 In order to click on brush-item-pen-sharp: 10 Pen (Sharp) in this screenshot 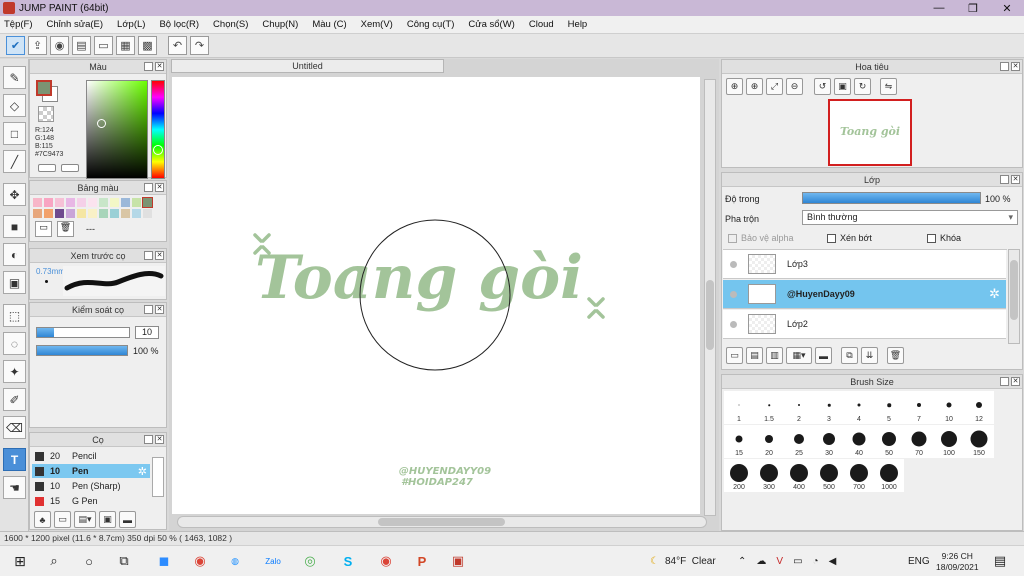, I will do `click(91, 486)`.